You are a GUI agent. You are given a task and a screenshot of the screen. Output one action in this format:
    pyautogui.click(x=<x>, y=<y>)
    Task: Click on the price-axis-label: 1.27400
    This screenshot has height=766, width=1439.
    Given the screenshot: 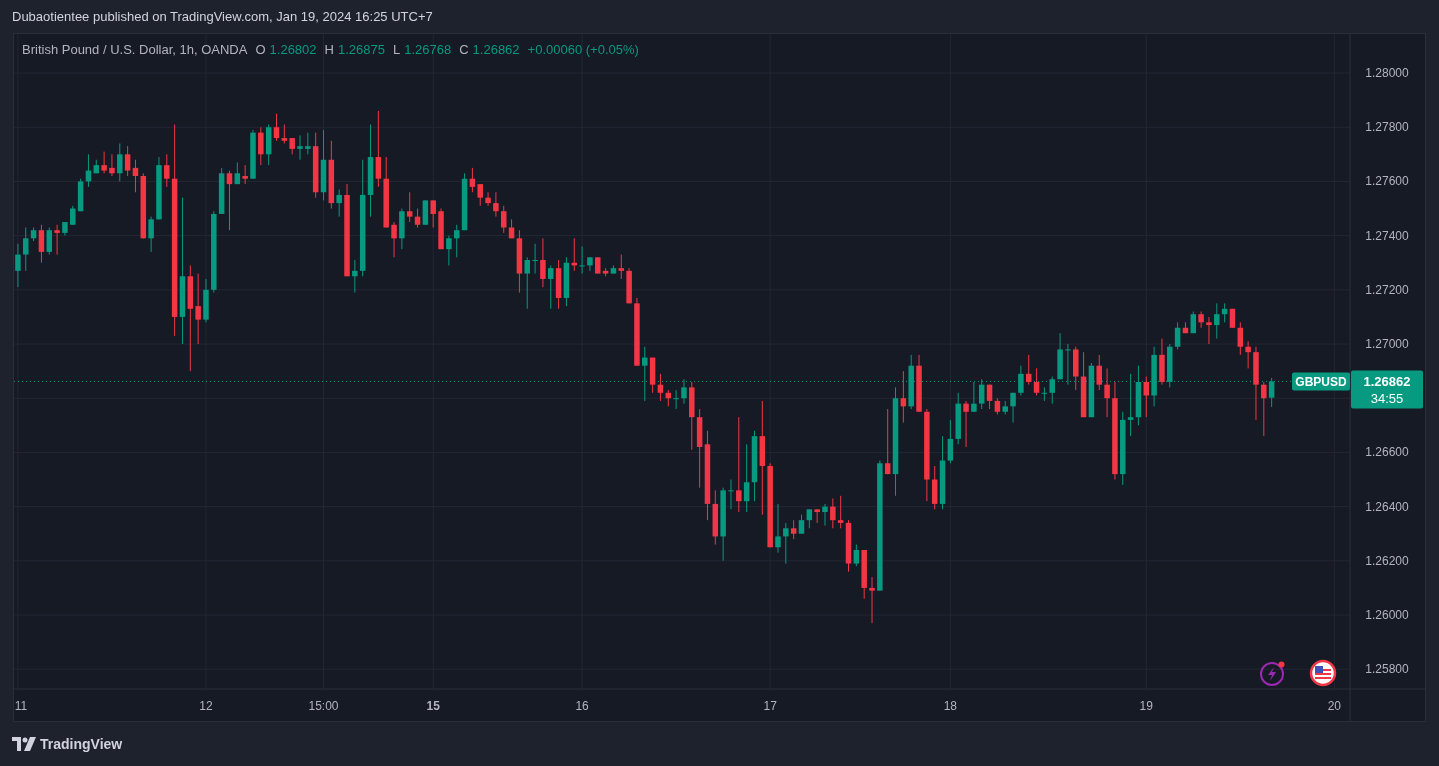 What is the action you would take?
    pyautogui.click(x=1387, y=235)
    